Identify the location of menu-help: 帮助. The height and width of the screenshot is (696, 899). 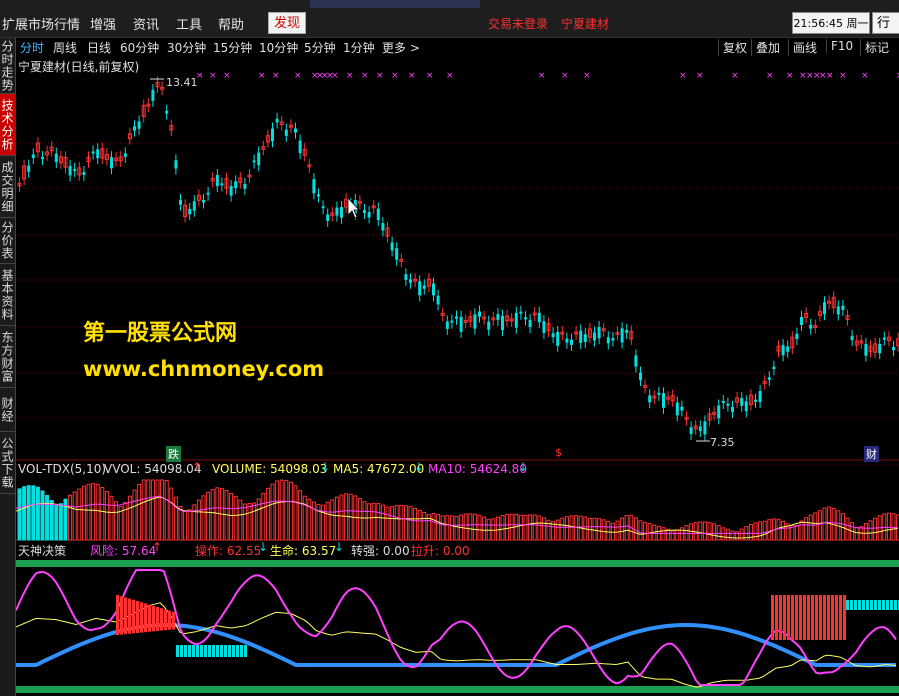
(231, 23).